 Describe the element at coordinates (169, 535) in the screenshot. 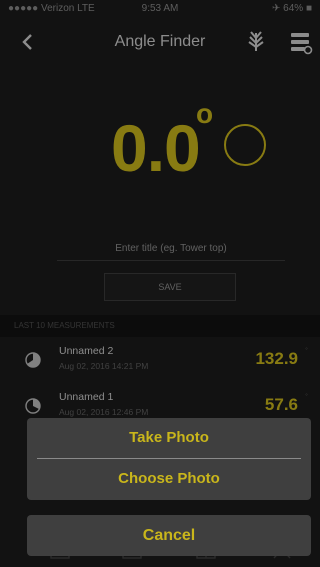

I see `cancel-button: Cancel` at that location.